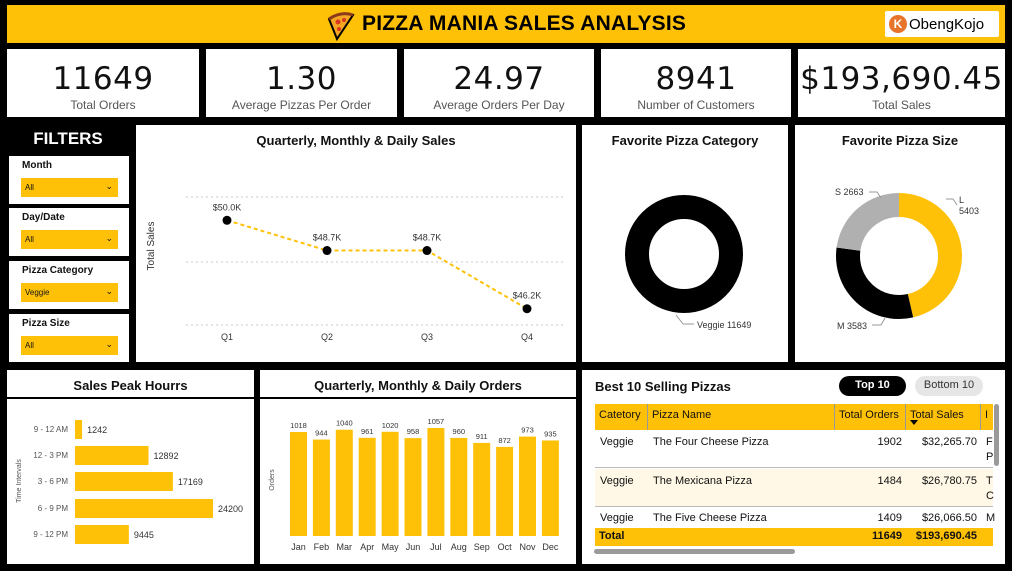 The image size is (1012, 571). I want to click on column-header-category: Catetory, so click(621, 417).